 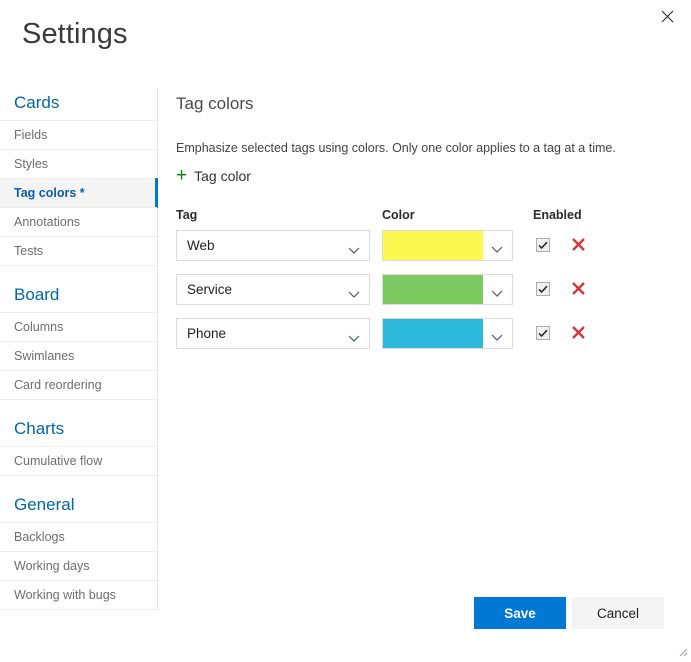 I want to click on add-tag-color-button: + Tag color, so click(x=213, y=175).